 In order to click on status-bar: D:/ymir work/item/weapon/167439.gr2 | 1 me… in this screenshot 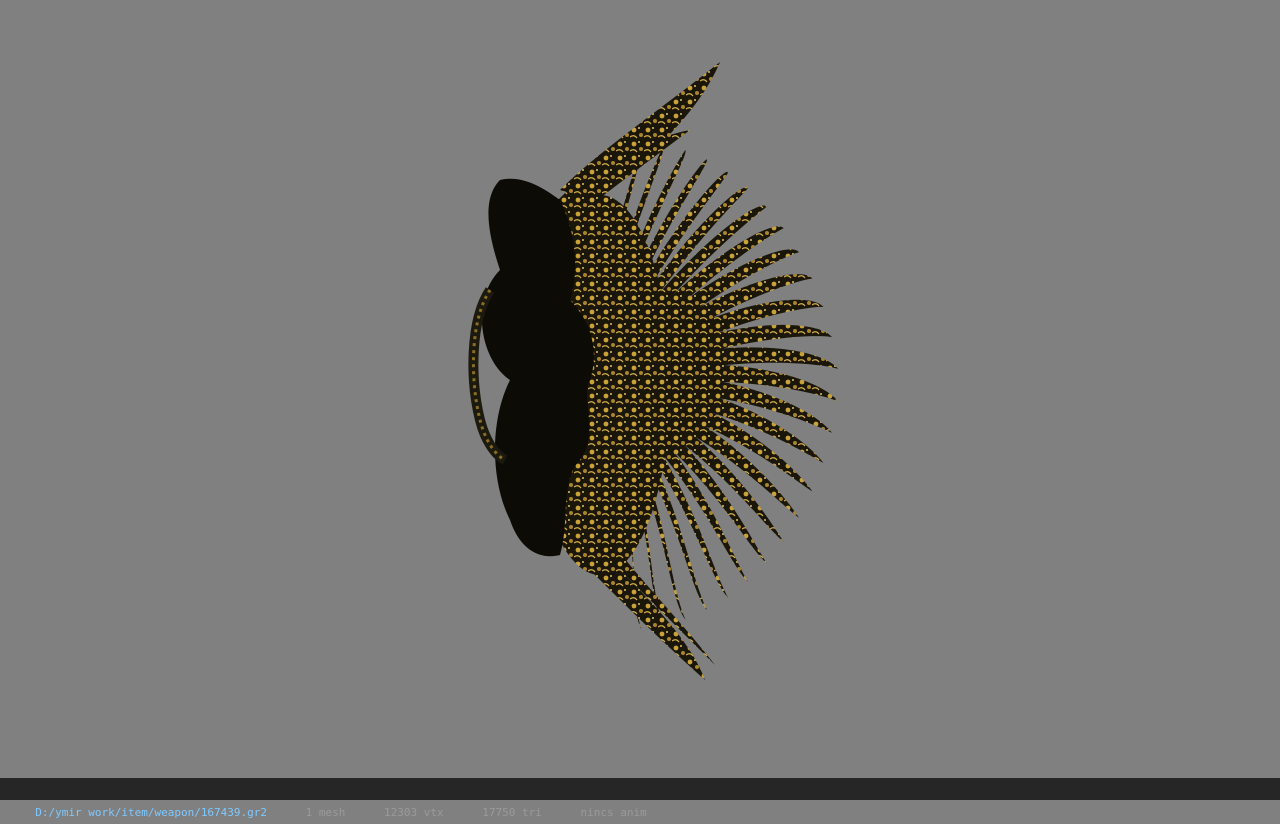, I will do `click(640, 798)`.